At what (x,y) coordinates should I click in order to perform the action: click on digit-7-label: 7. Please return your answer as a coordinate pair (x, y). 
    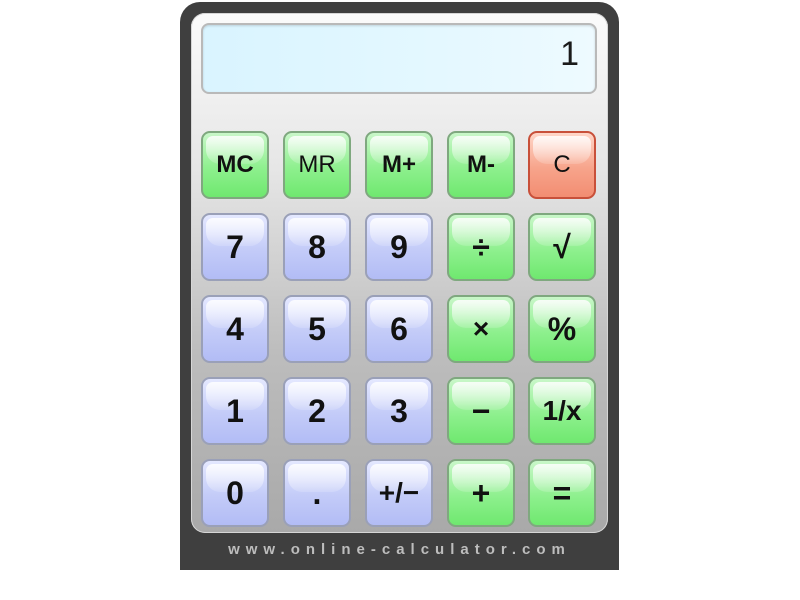
    Looking at the image, I should click on (235, 246).